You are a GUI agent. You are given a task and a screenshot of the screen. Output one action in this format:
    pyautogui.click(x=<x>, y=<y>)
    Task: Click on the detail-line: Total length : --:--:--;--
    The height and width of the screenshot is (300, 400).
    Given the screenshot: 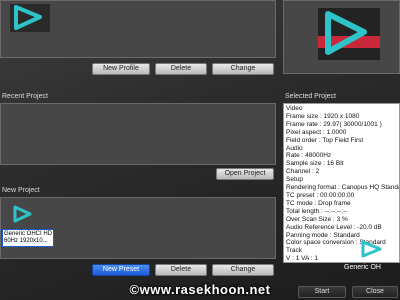 What is the action you would take?
    pyautogui.click(x=317, y=211)
    